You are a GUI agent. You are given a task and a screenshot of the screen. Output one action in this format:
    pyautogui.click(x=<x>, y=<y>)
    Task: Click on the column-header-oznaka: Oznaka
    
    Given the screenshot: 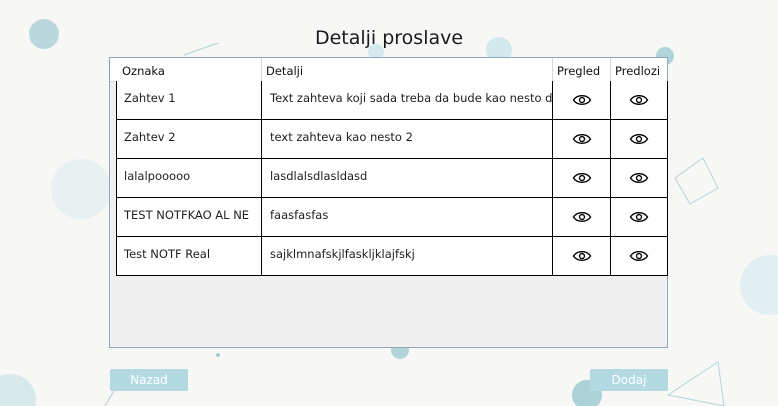 What is the action you would take?
    pyautogui.click(x=190, y=69)
    